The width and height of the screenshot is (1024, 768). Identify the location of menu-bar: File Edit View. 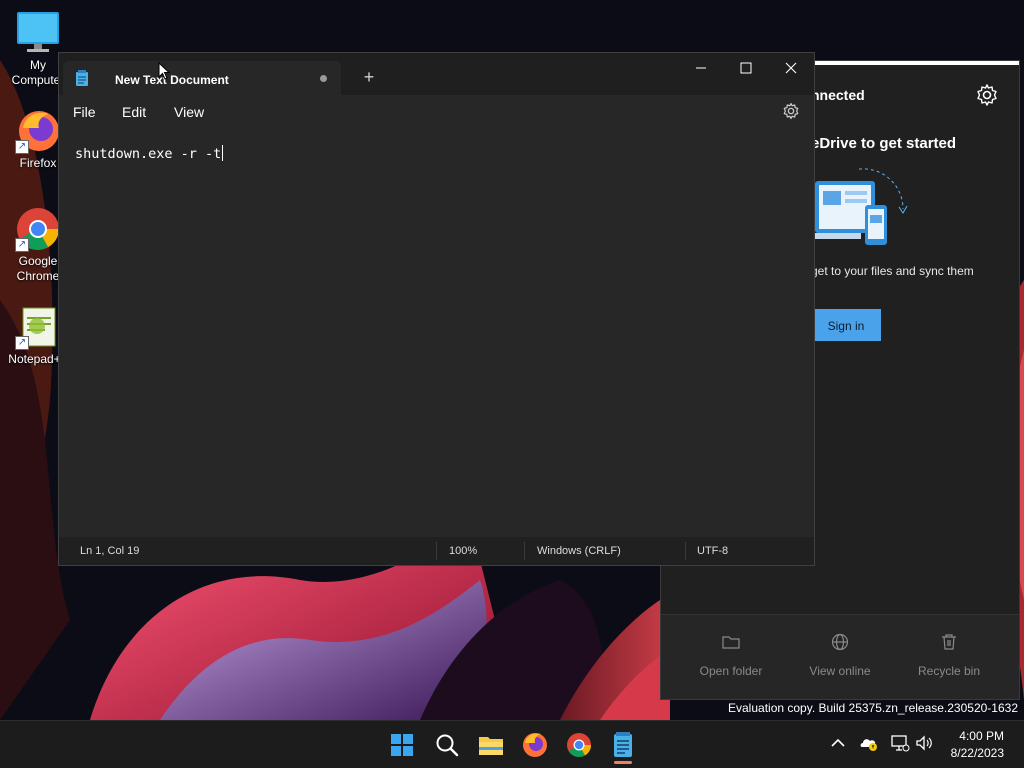
(436, 112).